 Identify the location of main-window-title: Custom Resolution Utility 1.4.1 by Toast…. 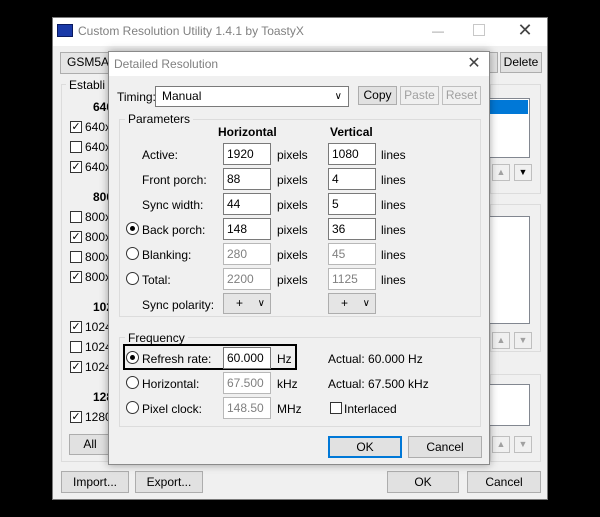
(191, 31).